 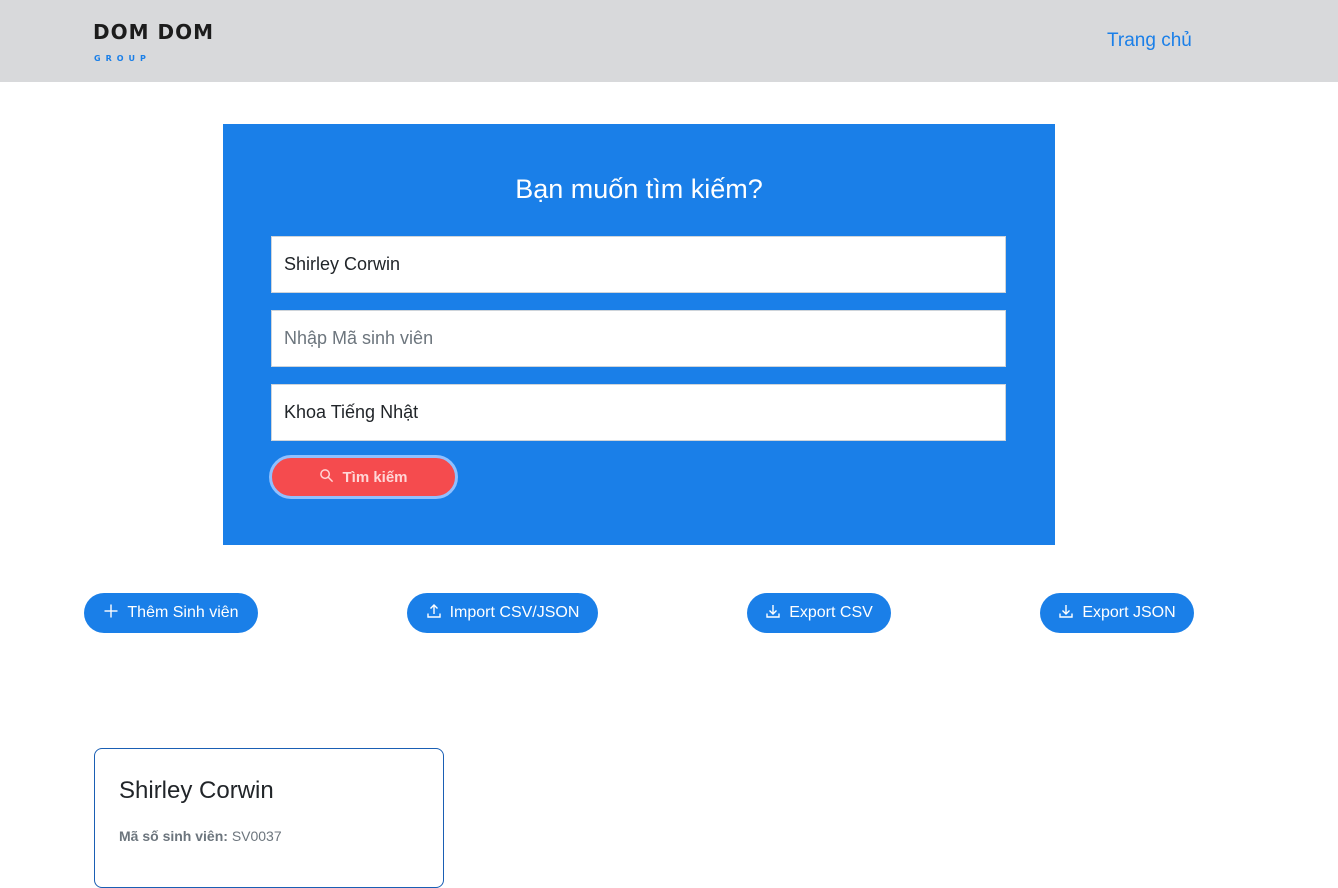 What do you see at coordinates (1129, 612) in the screenshot?
I see `export-json-label: Export JSON` at bounding box center [1129, 612].